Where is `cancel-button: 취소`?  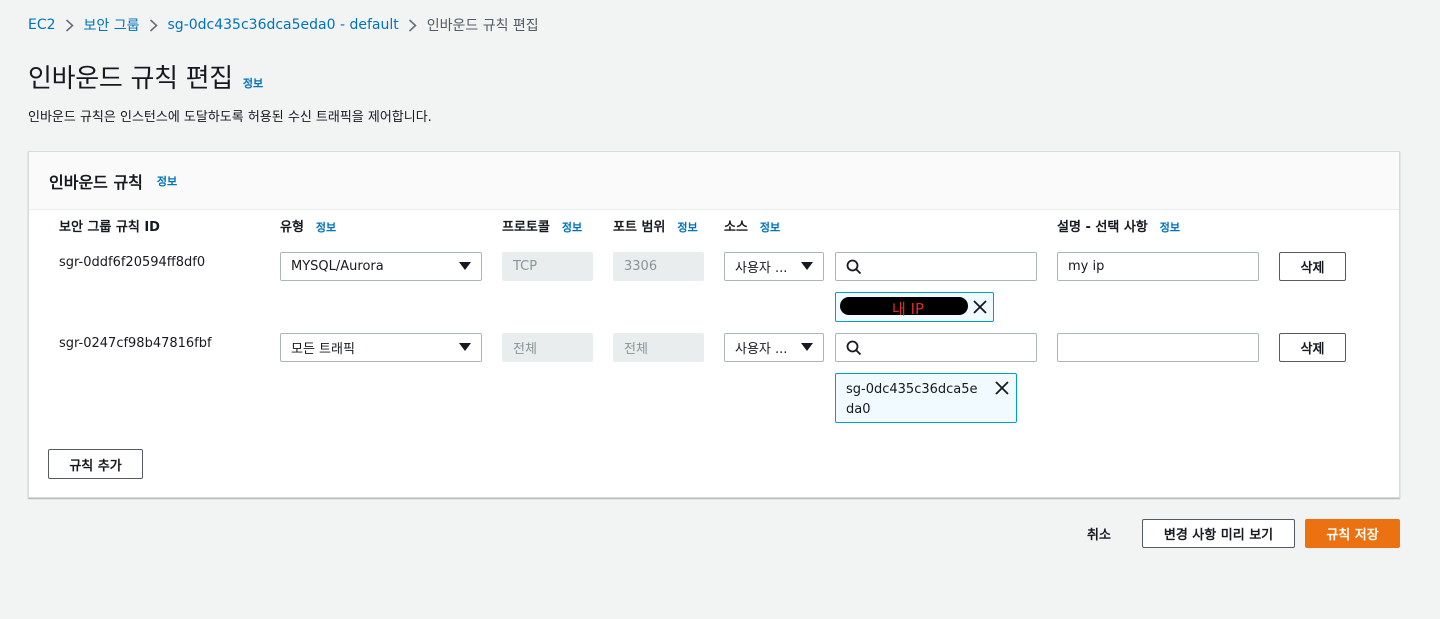
cancel-button: 취소 is located at coordinates (1099, 533).